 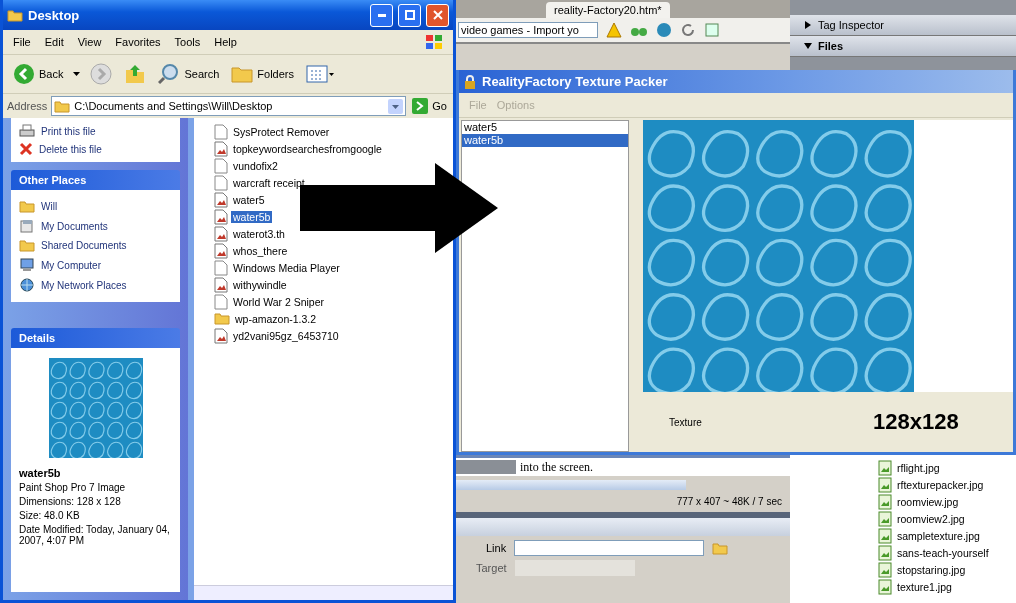 What do you see at coordinates (255, 165) in the screenshot?
I see `desktop-entry: vundofix2` at bounding box center [255, 165].